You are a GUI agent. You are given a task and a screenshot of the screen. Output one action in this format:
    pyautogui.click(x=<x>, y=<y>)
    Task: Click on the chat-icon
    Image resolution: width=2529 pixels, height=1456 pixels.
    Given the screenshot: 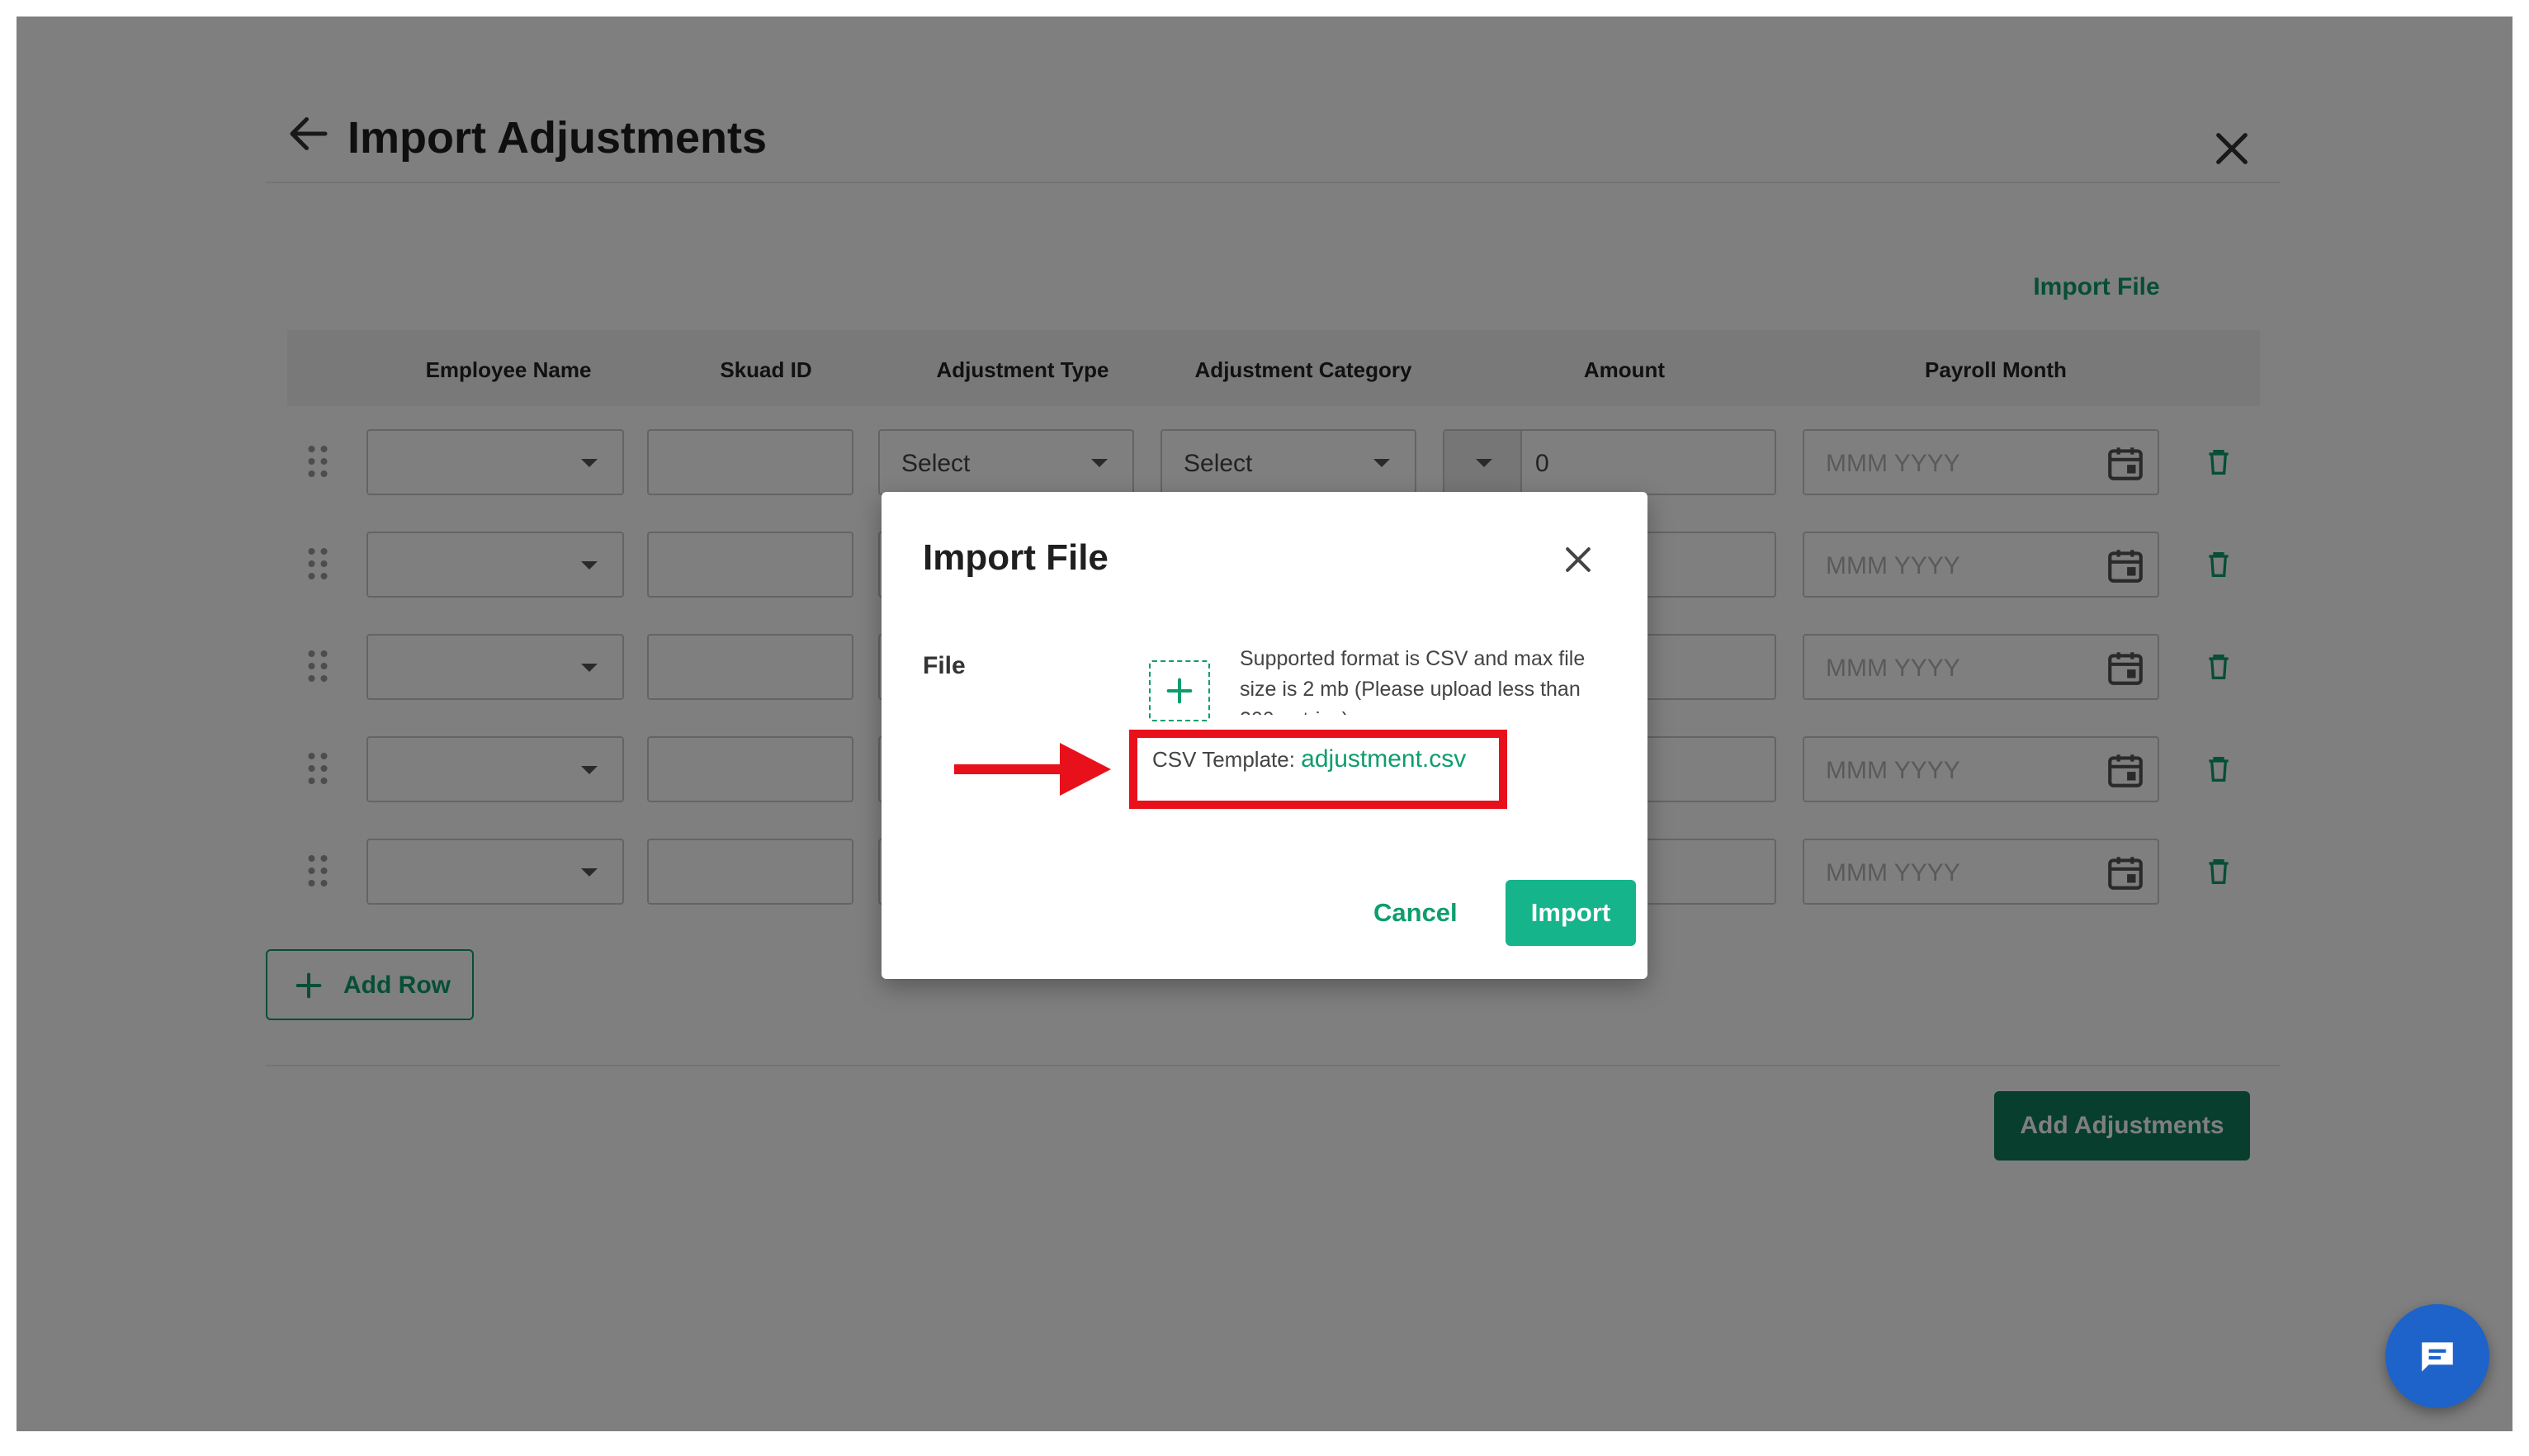 What is the action you would take?
    pyautogui.click(x=2437, y=1357)
    